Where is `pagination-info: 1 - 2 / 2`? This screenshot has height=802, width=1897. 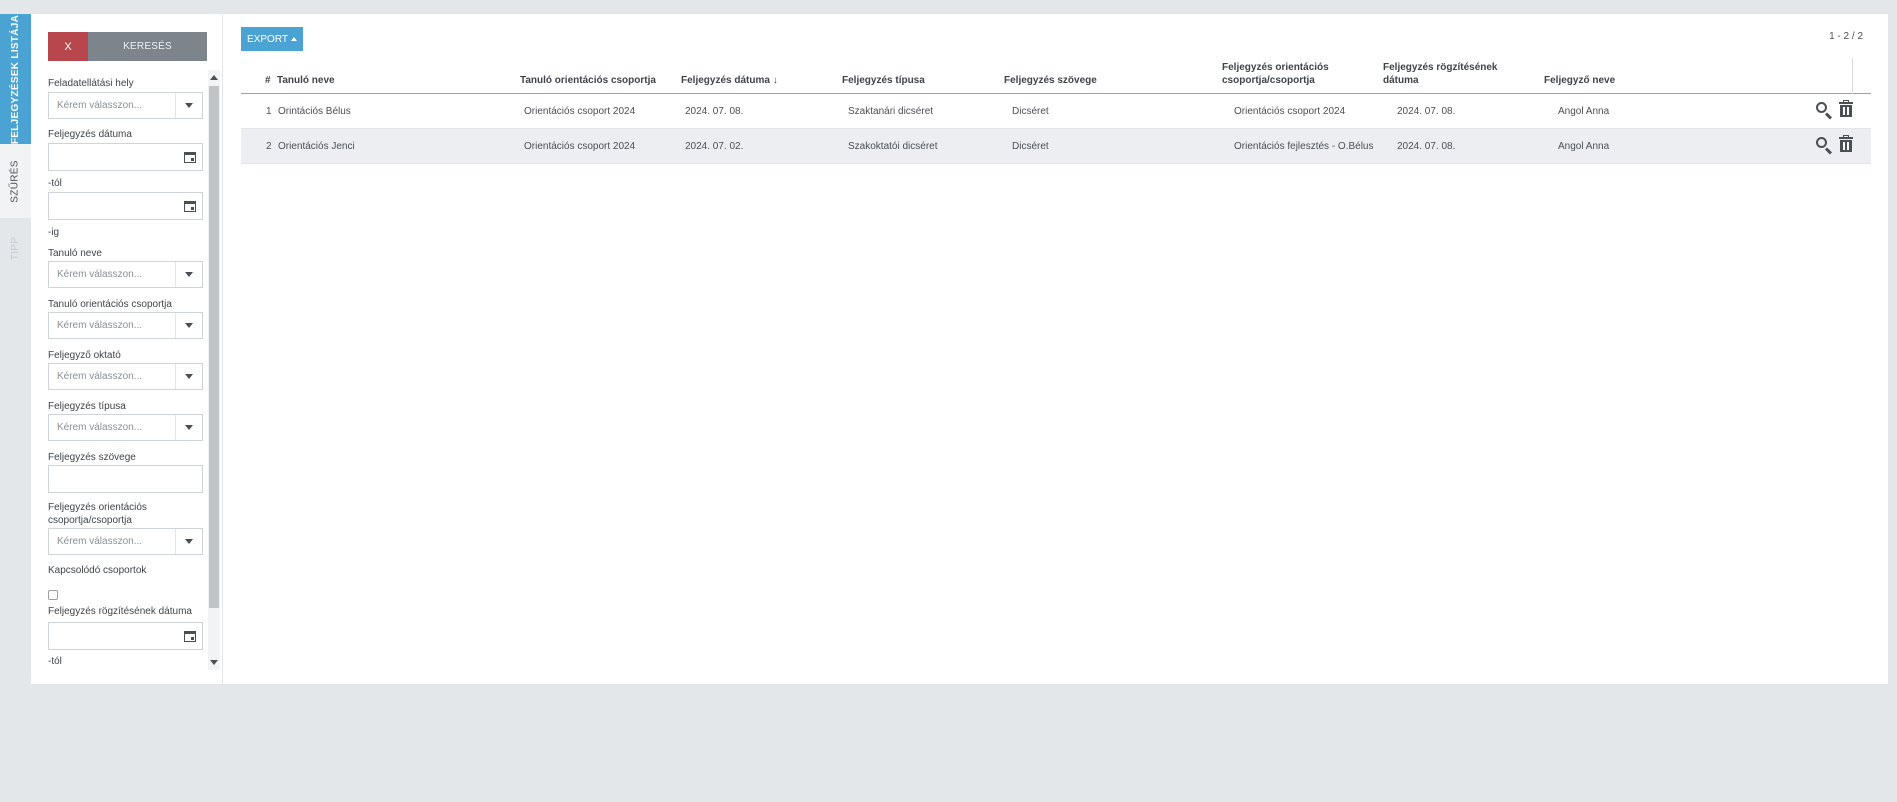 pagination-info: 1 - 2 / 2 is located at coordinates (1846, 36).